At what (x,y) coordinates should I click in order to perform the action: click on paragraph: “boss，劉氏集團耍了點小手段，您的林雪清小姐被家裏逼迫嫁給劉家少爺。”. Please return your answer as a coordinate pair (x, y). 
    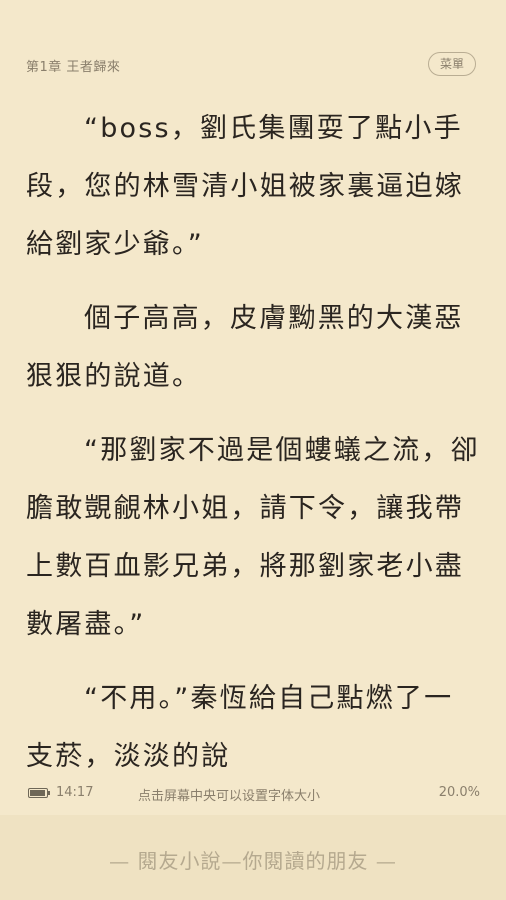
    Looking at the image, I should click on (245, 186).